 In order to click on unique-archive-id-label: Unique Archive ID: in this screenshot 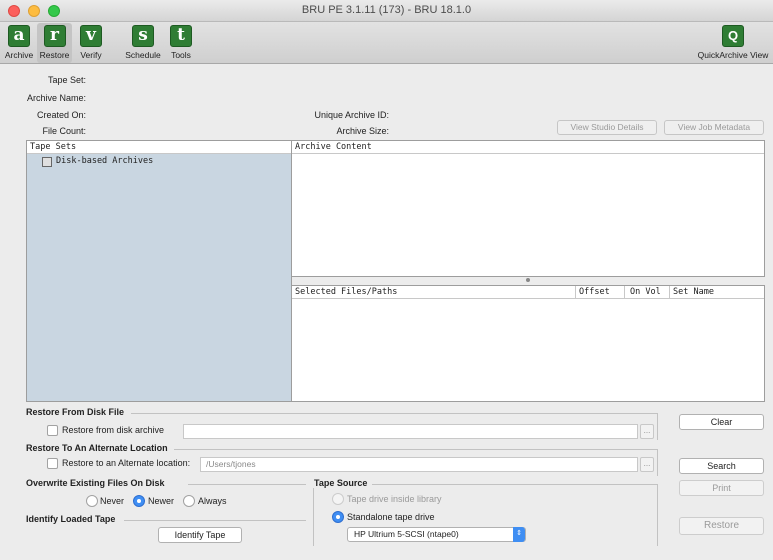, I will do `click(351, 115)`.